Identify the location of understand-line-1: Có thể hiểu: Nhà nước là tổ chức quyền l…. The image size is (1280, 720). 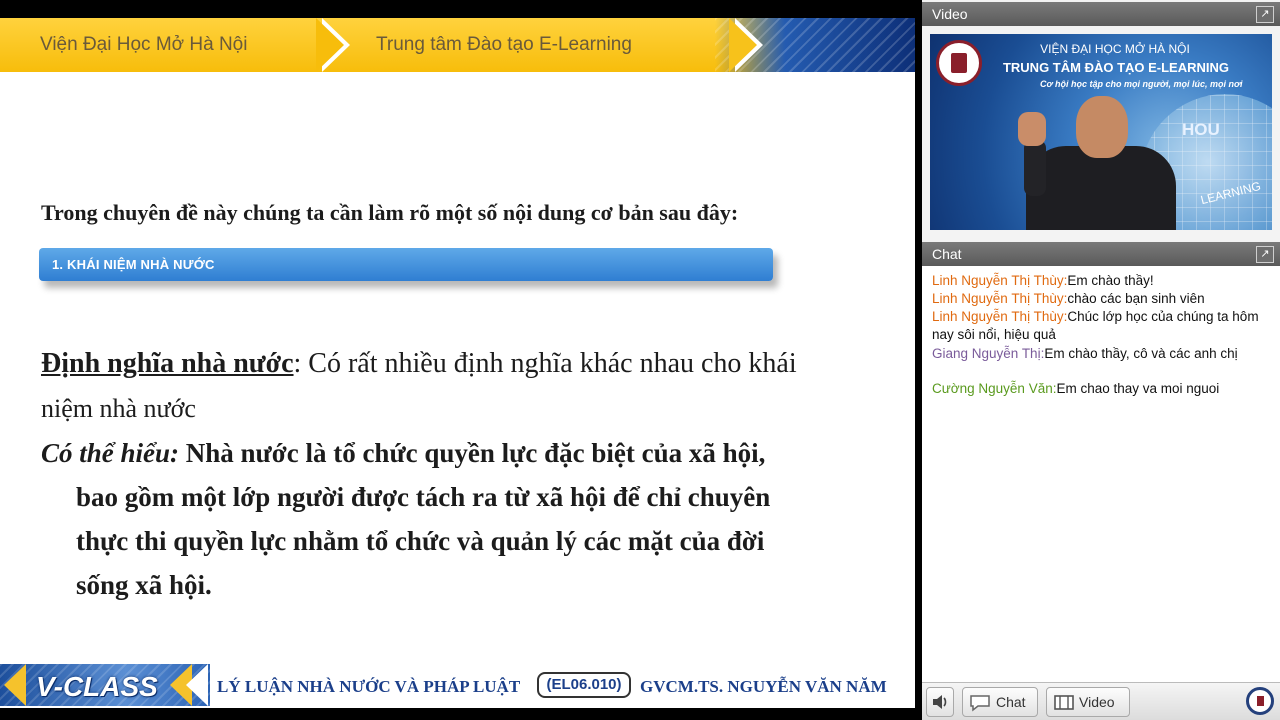
(403, 453).